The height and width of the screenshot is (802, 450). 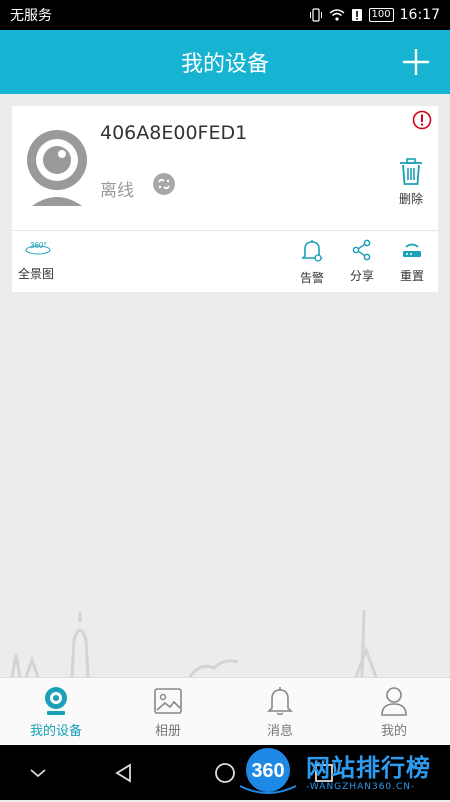 I want to click on device-actions: 360° 全景图 告警 分享 重置, so click(x=225, y=261).